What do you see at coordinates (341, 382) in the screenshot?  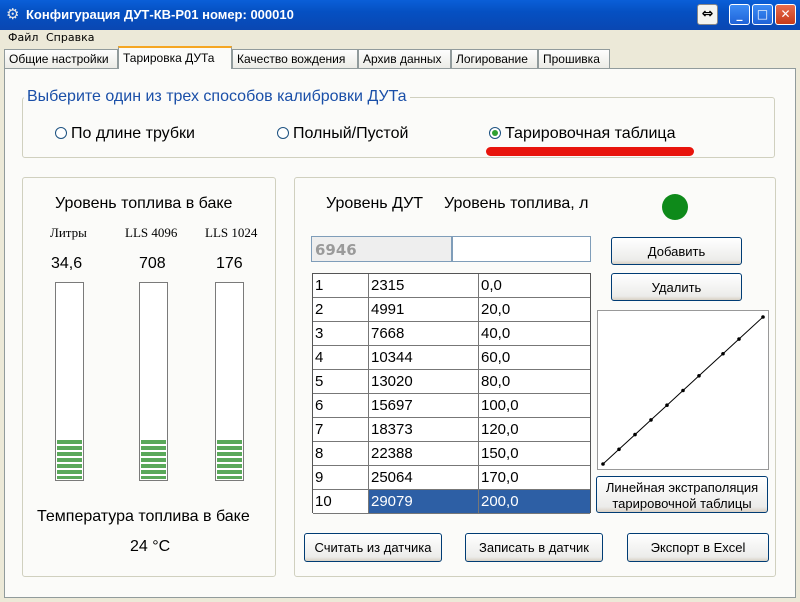 I see `table-cell-n: 5` at bounding box center [341, 382].